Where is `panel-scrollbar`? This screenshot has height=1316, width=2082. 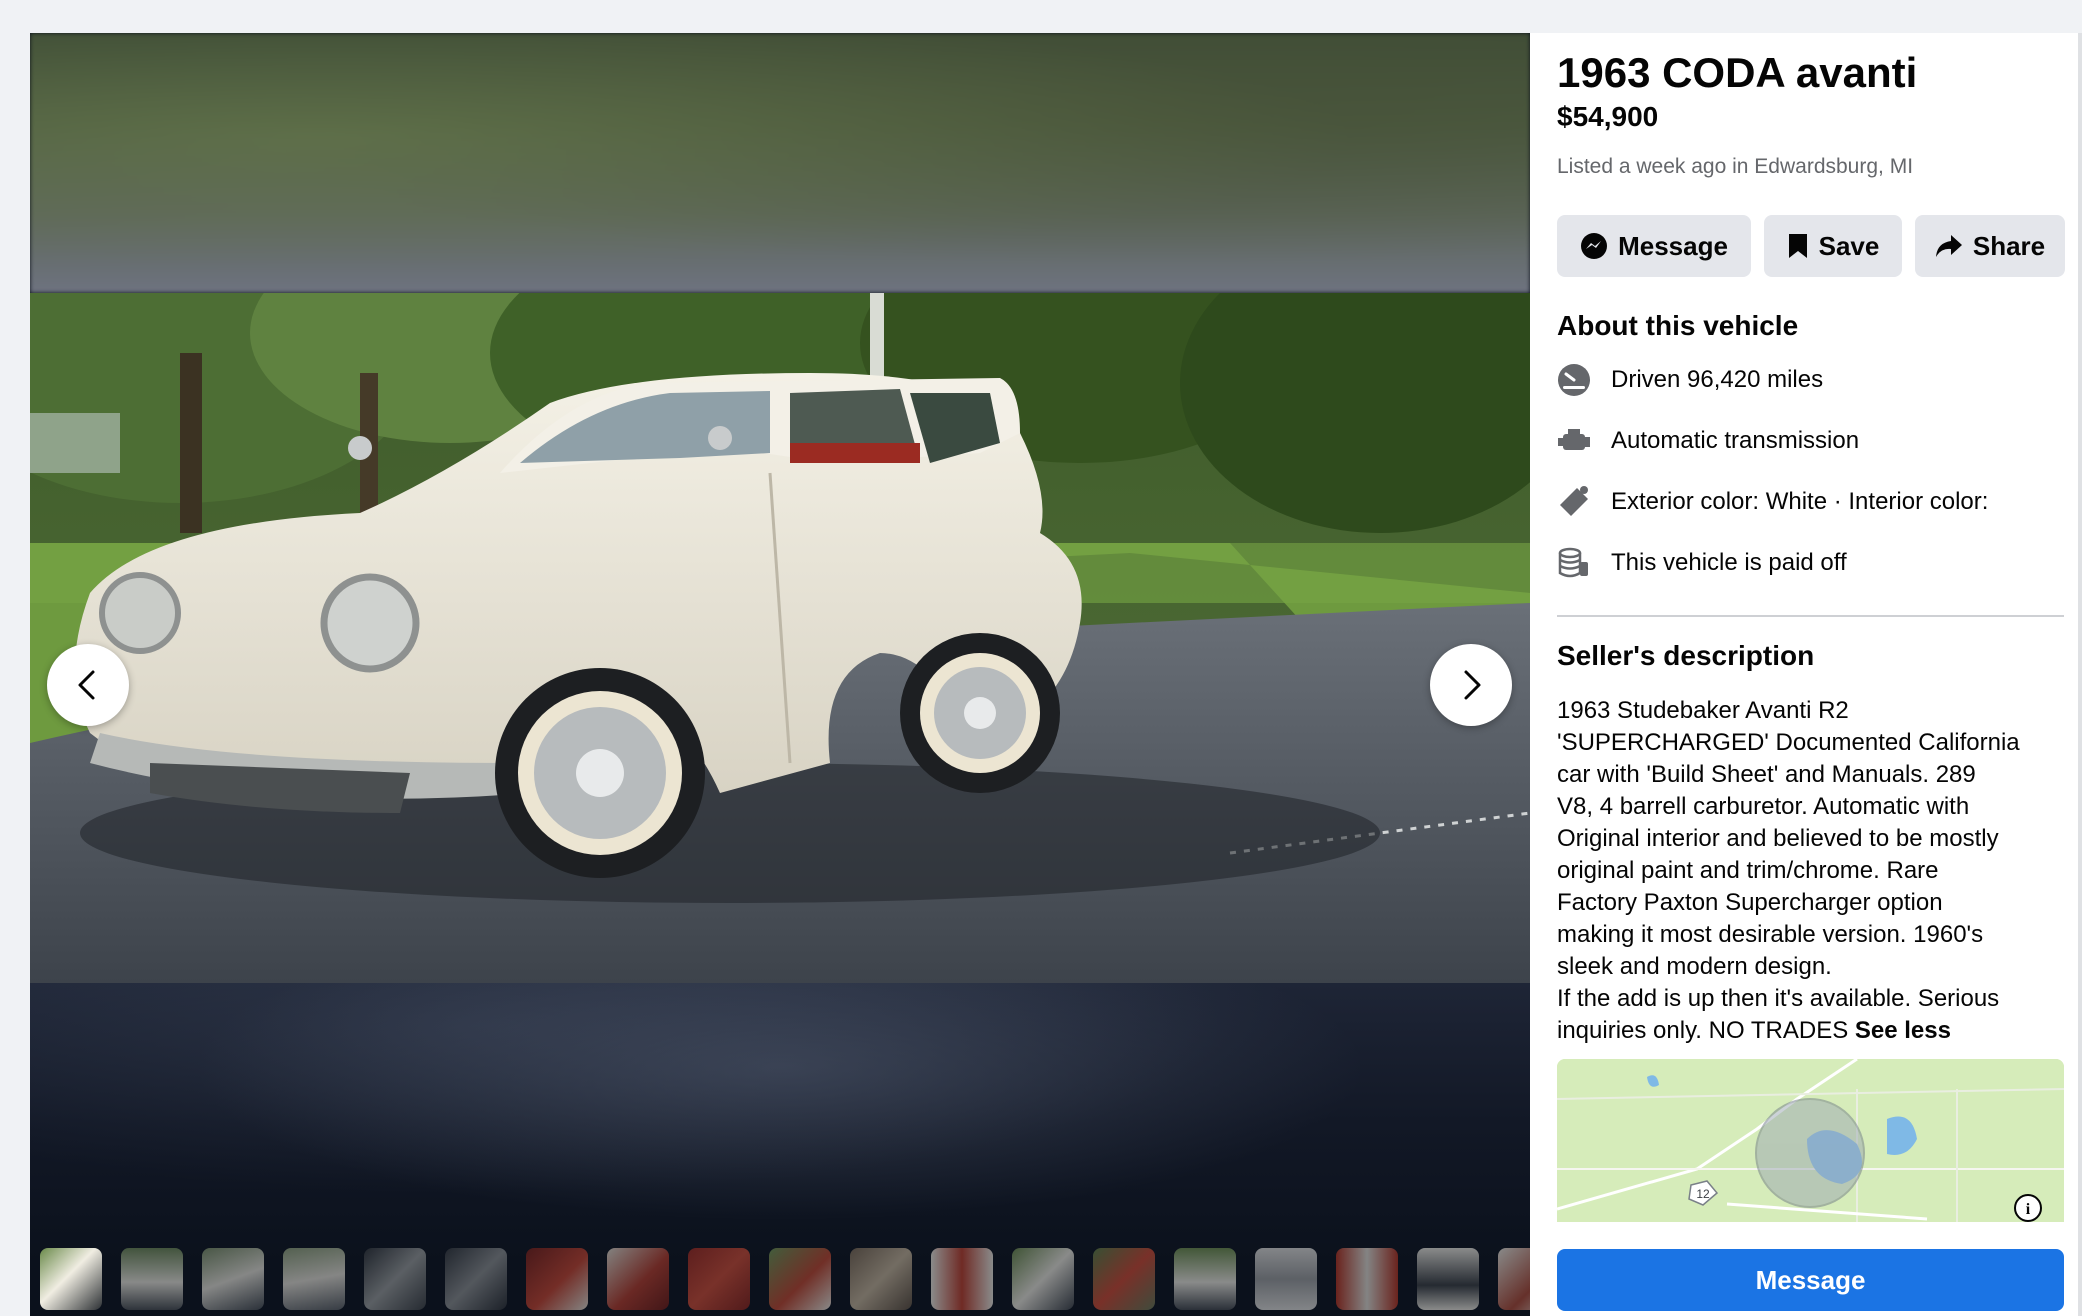 panel-scrollbar is located at coordinates (2080, 674).